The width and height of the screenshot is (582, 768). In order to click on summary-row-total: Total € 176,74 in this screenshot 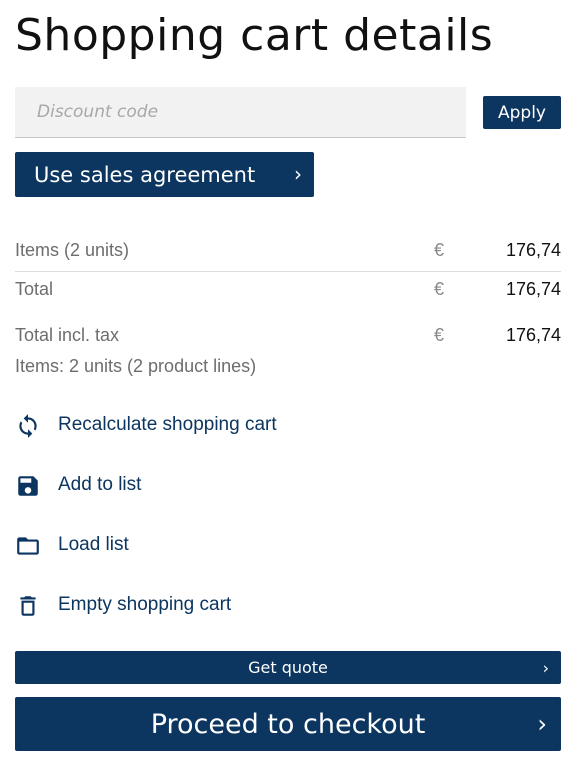, I will do `click(288, 292)`.